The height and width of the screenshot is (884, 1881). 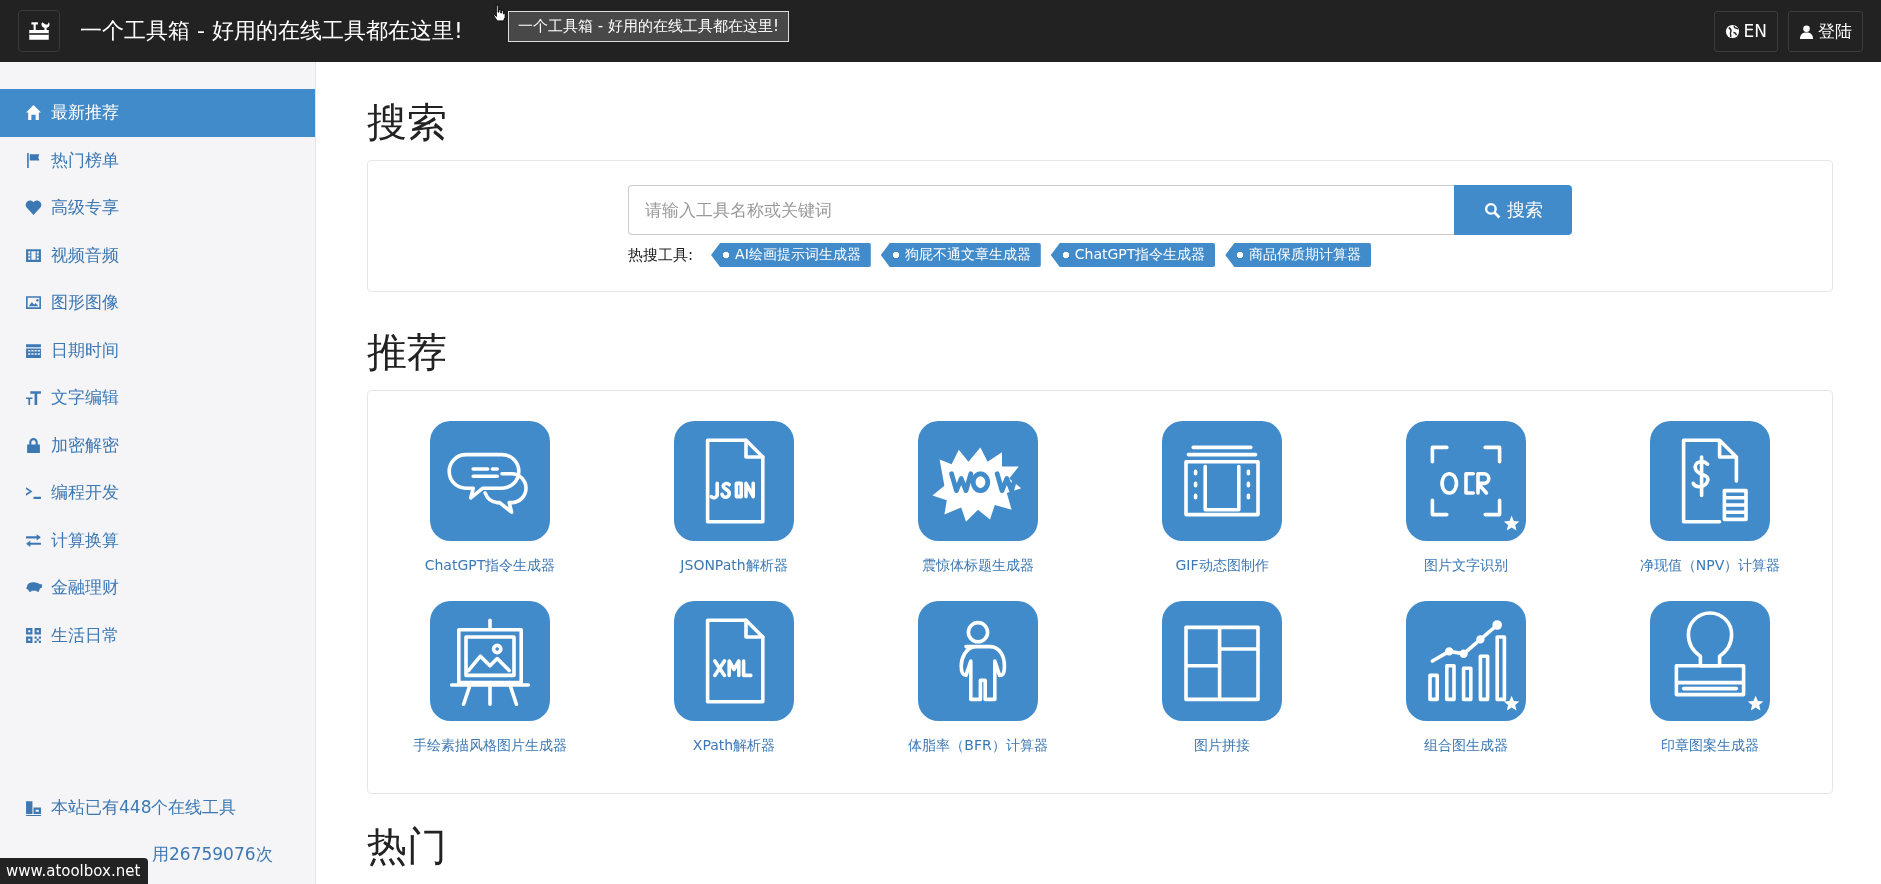 What do you see at coordinates (490, 481) in the screenshot?
I see `chat-bubbles-icon` at bounding box center [490, 481].